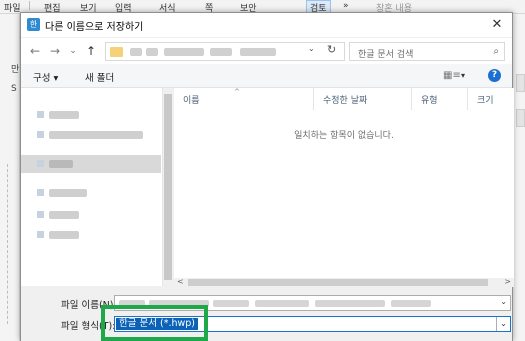  I want to click on empty-list-message: 일치하는 항목이 없습니다., so click(344, 136).